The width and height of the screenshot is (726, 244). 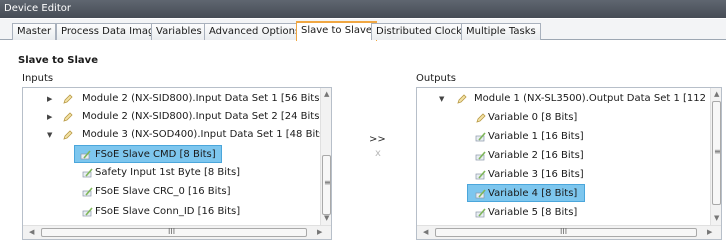 What do you see at coordinates (501, 31) in the screenshot?
I see `tab-multiple-tasks: Multiple Tasks` at bounding box center [501, 31].